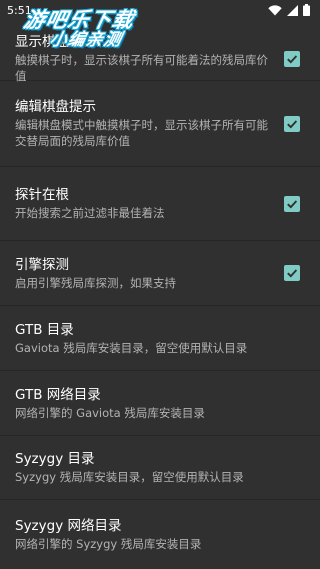 The width and height of the screenshot is (320, 569). I want to click on setting-title: 探针在根, so click(42, 195).